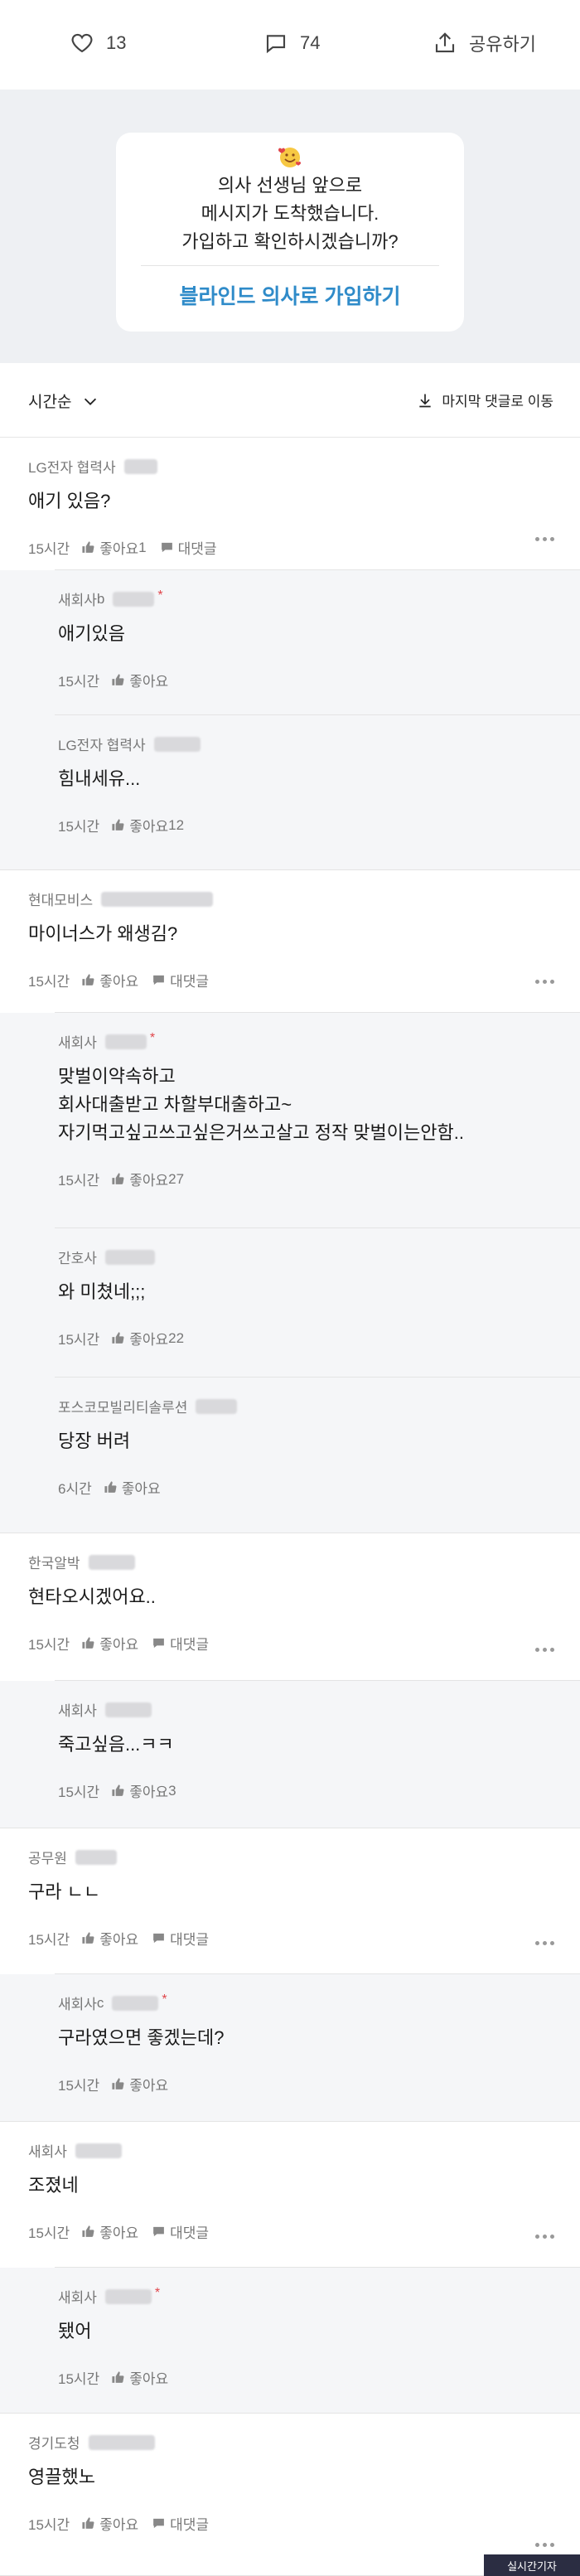 Image resolution: width=580 pixels, height=2576 pixels. What do you see at coordinates (290, 400) in the screenshot?
I see `comment-sort-bar: 시간순 마지막 댓글로 이동` at bounding box center [290, 400].